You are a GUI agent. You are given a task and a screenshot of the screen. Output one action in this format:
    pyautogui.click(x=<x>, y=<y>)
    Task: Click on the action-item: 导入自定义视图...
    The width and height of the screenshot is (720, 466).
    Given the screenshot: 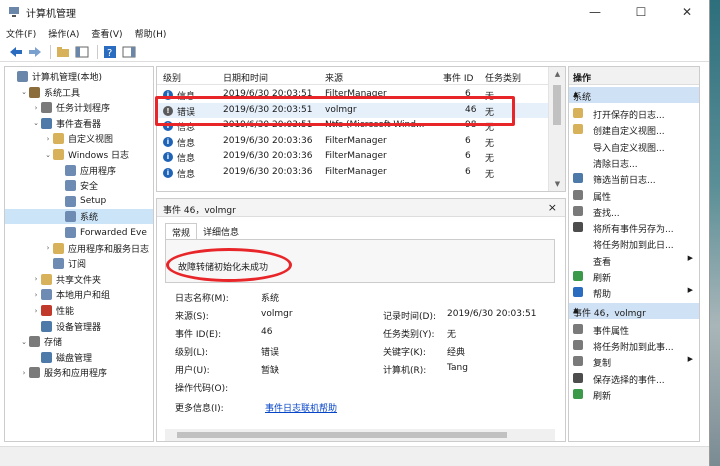 What is the action you would take?
    pyautogui.click(x=634, y=146)
    